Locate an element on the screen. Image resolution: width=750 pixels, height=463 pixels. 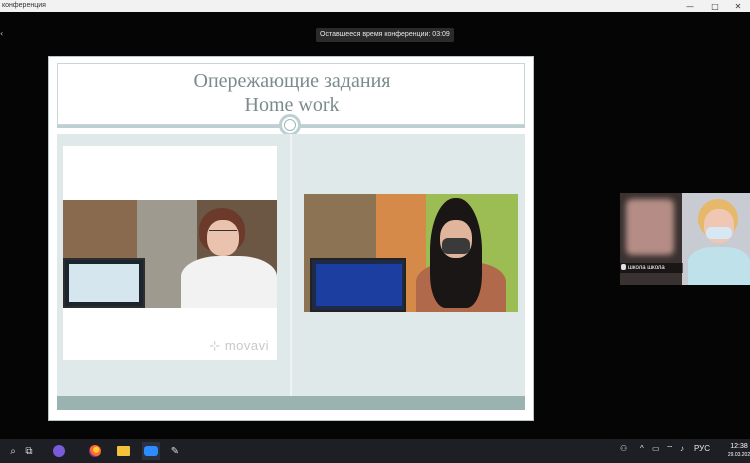
maximize-icon: □ is located at coordinates (715, 6).